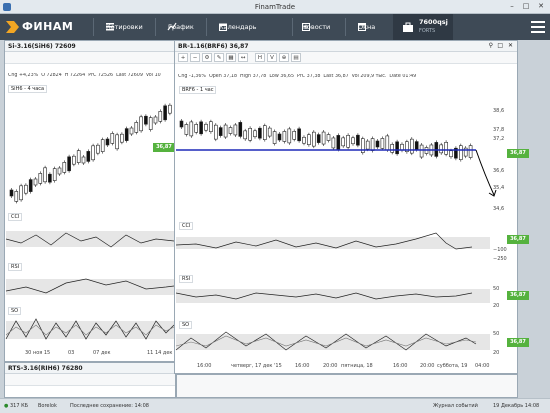 Image resolution: width=550 pixels, height=413 pixels. Describe the element at coordinates (90, 286) in the screenshot. I see `rsi-chart-si` at that location.